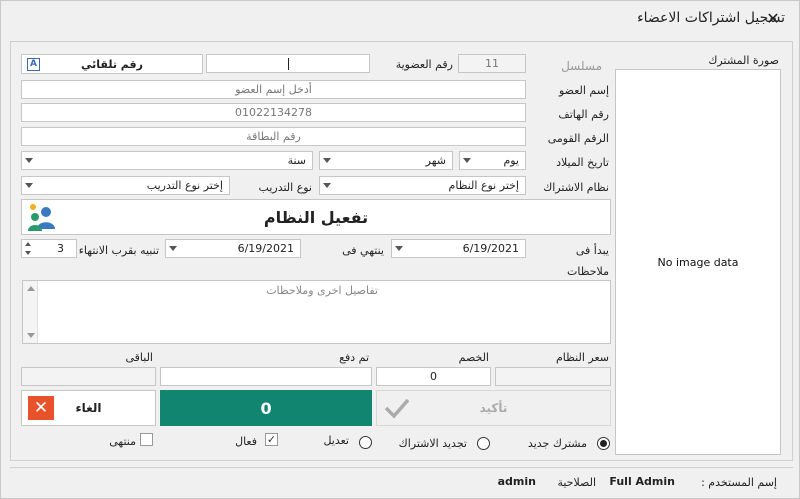 The image size is (800, 499). I want to click on phone-label: رقم الهاتف, so click(583, 114).